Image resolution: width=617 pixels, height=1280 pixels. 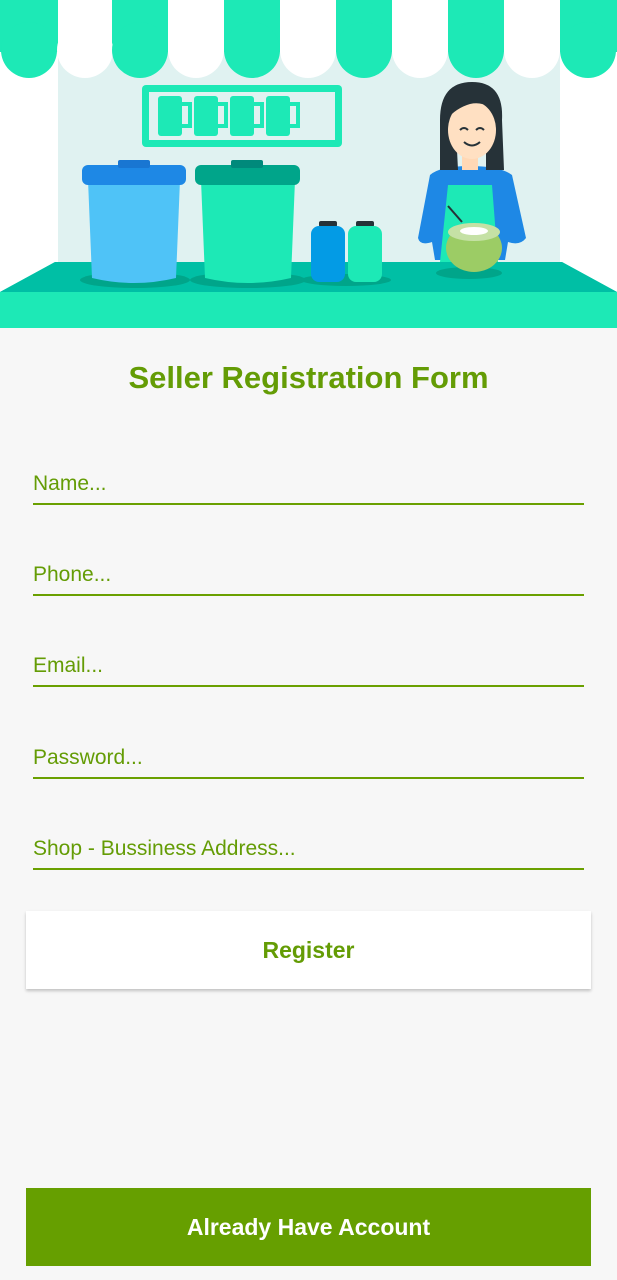 I want to click on already-have-account-button: Already Have Account, so click(x=308, y=1227).